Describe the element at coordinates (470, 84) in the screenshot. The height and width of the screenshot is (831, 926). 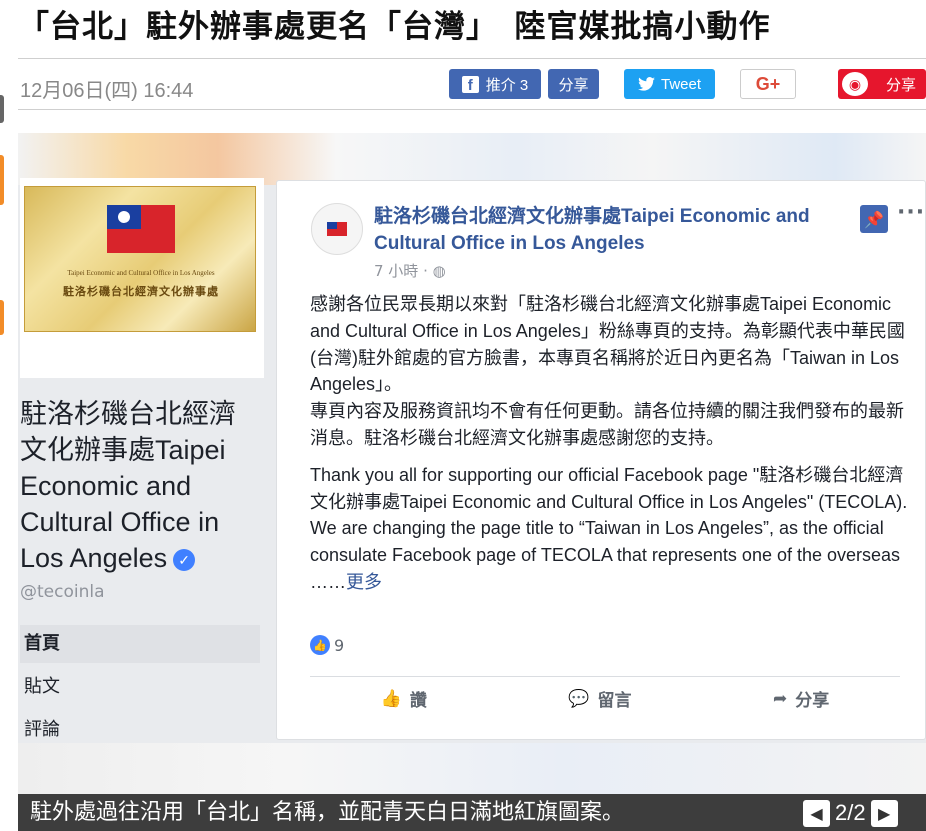
I see `facebook-icon: f` at that location.